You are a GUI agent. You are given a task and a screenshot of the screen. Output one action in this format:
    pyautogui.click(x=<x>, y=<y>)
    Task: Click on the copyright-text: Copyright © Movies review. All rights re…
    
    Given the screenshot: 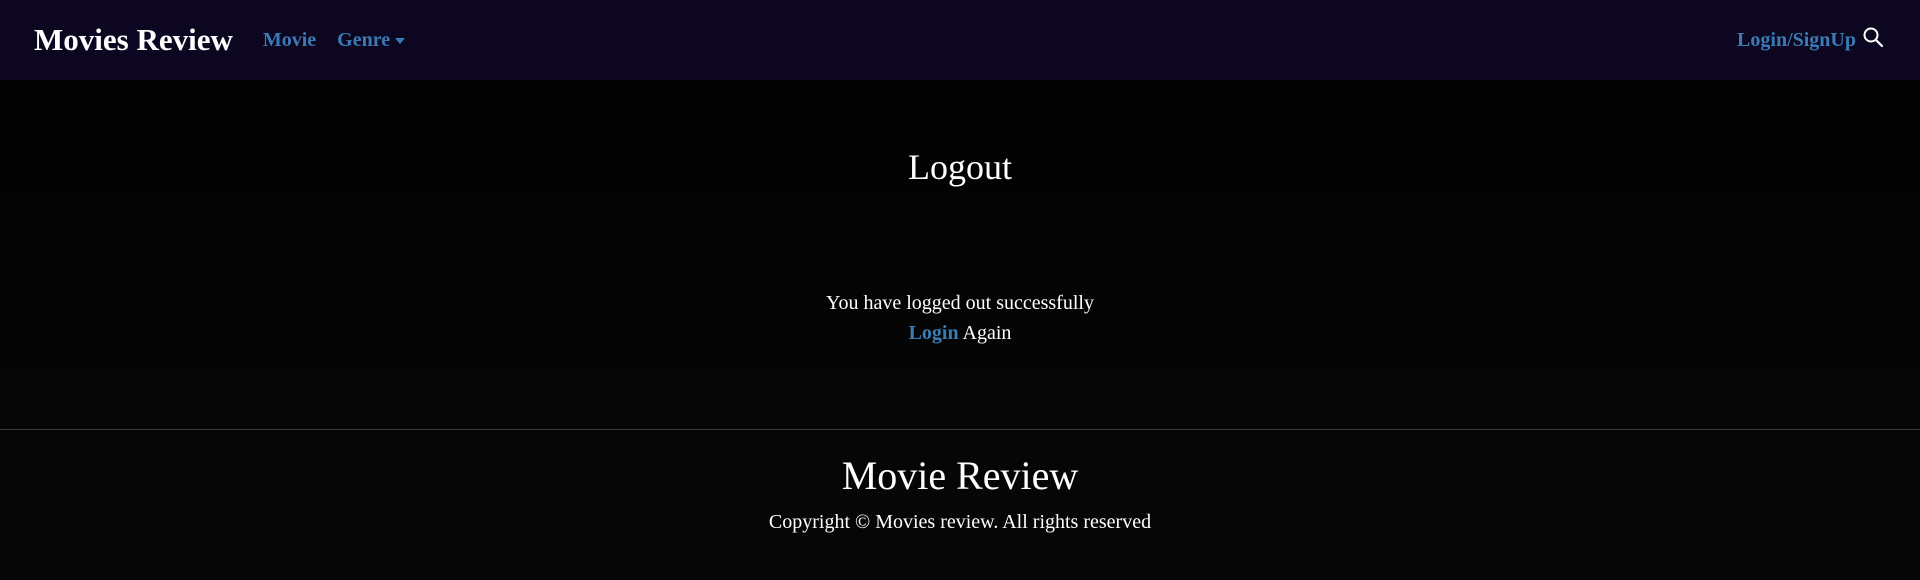 What is the action you would take?
    pyautogui.click(x=960, y=522)
    